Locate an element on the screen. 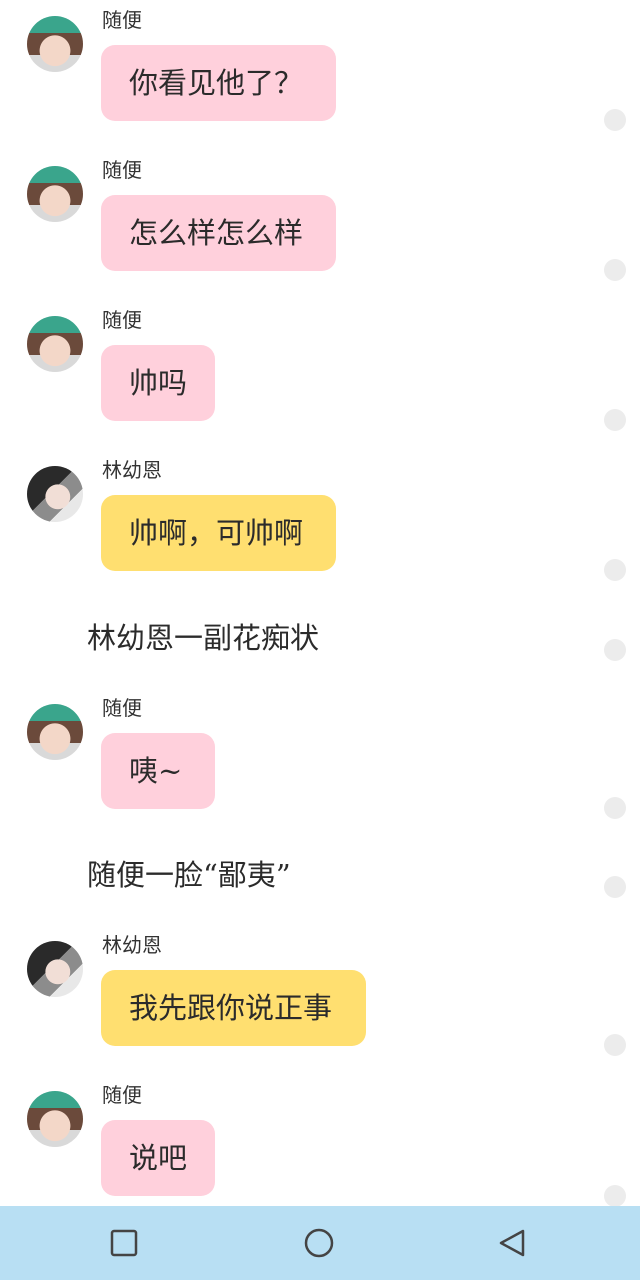 The image size is (640, 1280). back-button is located at coordinates (512, 1243).